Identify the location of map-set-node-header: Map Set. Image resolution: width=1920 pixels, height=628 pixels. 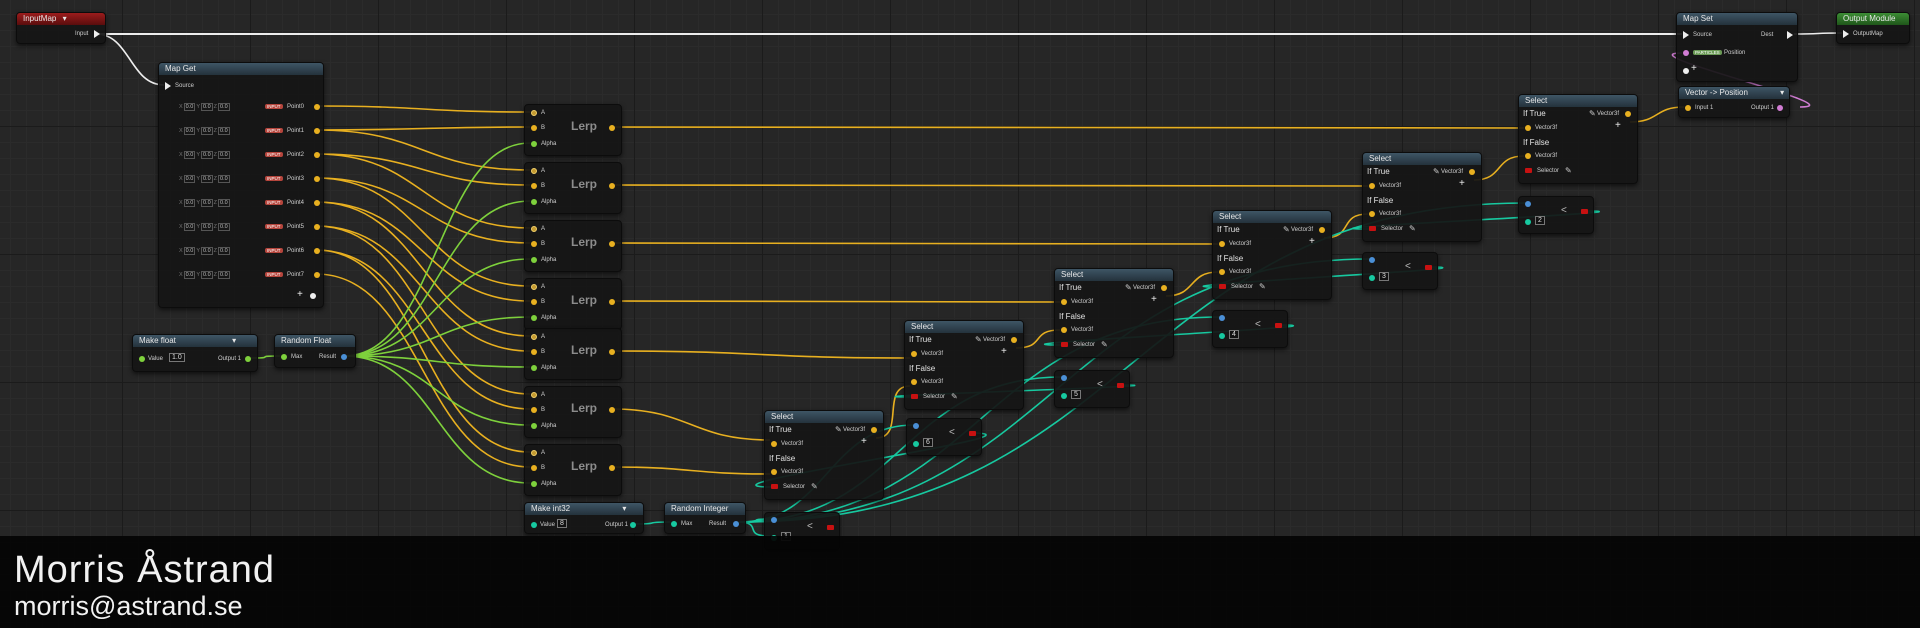
(1737, 19).